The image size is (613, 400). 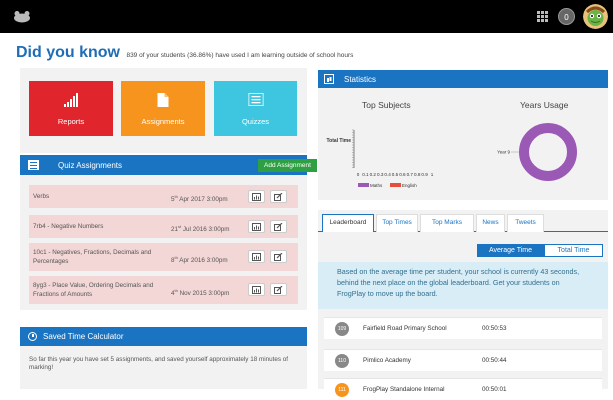 I want to click on tab-tweets: Tweets, so click(x=525, y=223).